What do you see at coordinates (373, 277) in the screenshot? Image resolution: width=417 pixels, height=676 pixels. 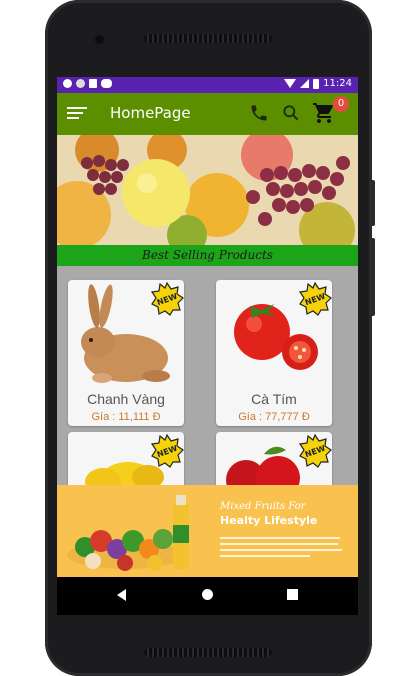 I see `volume-button` at bounding box center [373, 277].